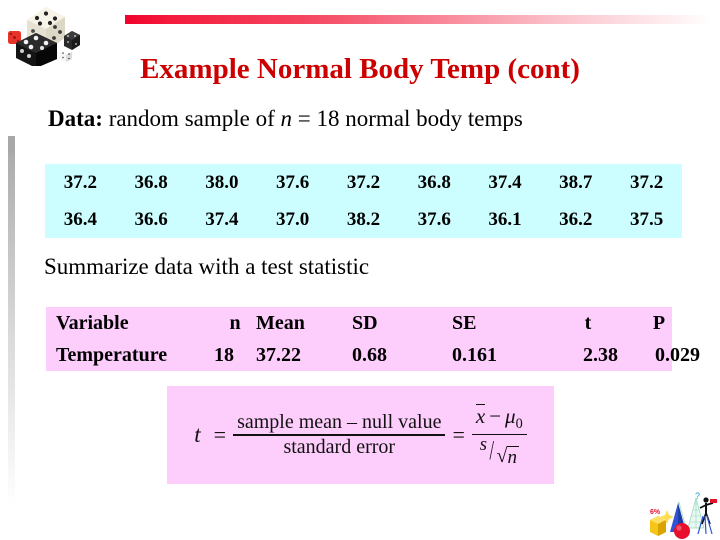 The width and height of the screenshot is (720, 540). What do you see at coordinates (151, 219) in the screenshot?
I see `table-cell: 36.6` at bounding box center [151, 219].